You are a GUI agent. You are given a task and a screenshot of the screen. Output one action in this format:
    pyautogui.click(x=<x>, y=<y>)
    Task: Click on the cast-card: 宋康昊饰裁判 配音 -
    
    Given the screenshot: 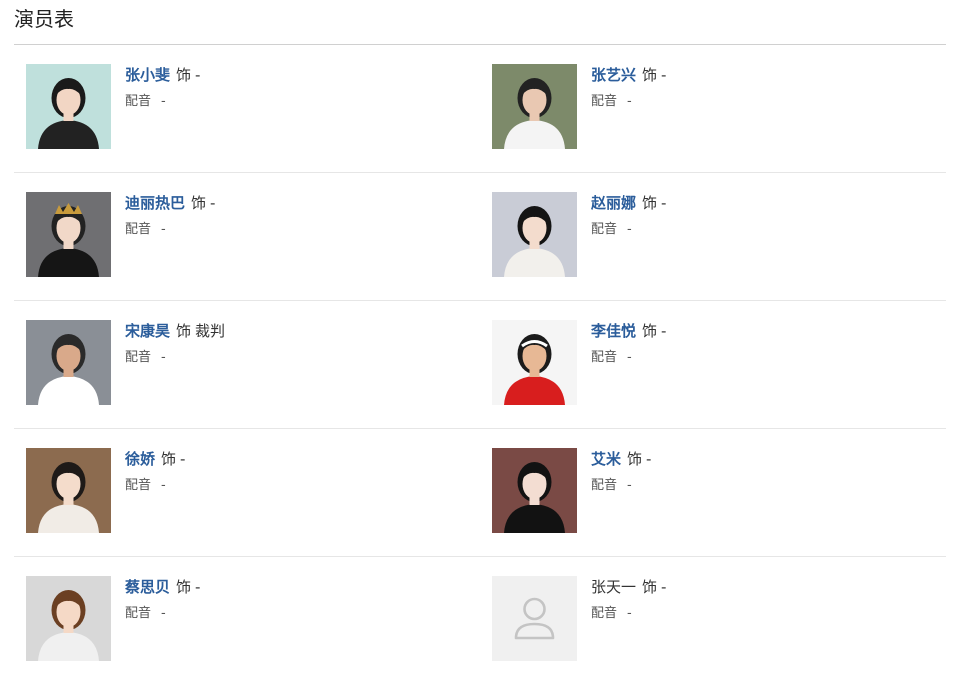 What is the action you would take?
    pyautogui.click(x=256, y=363)
    